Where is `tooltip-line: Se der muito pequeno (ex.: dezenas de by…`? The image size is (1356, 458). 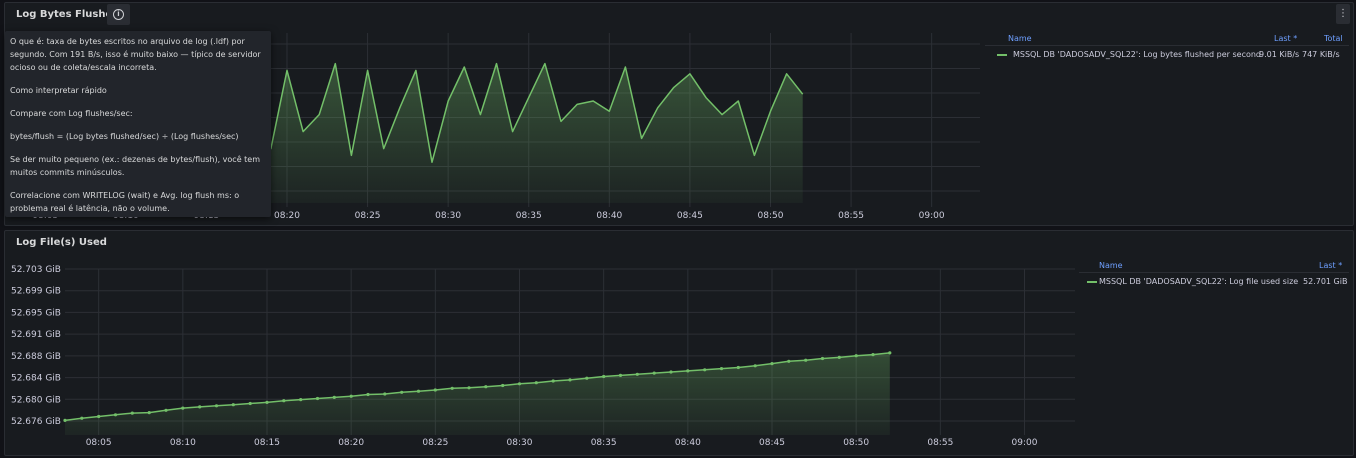
tooltip-line: Se der muito pequeno (ex.: dezenas de by… is located at coordinates (135, 166).